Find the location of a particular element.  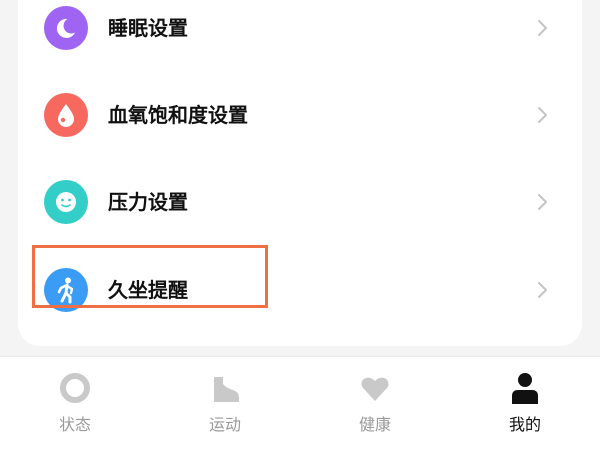

tab-label: 状态 is located at coordinates (74, 424).